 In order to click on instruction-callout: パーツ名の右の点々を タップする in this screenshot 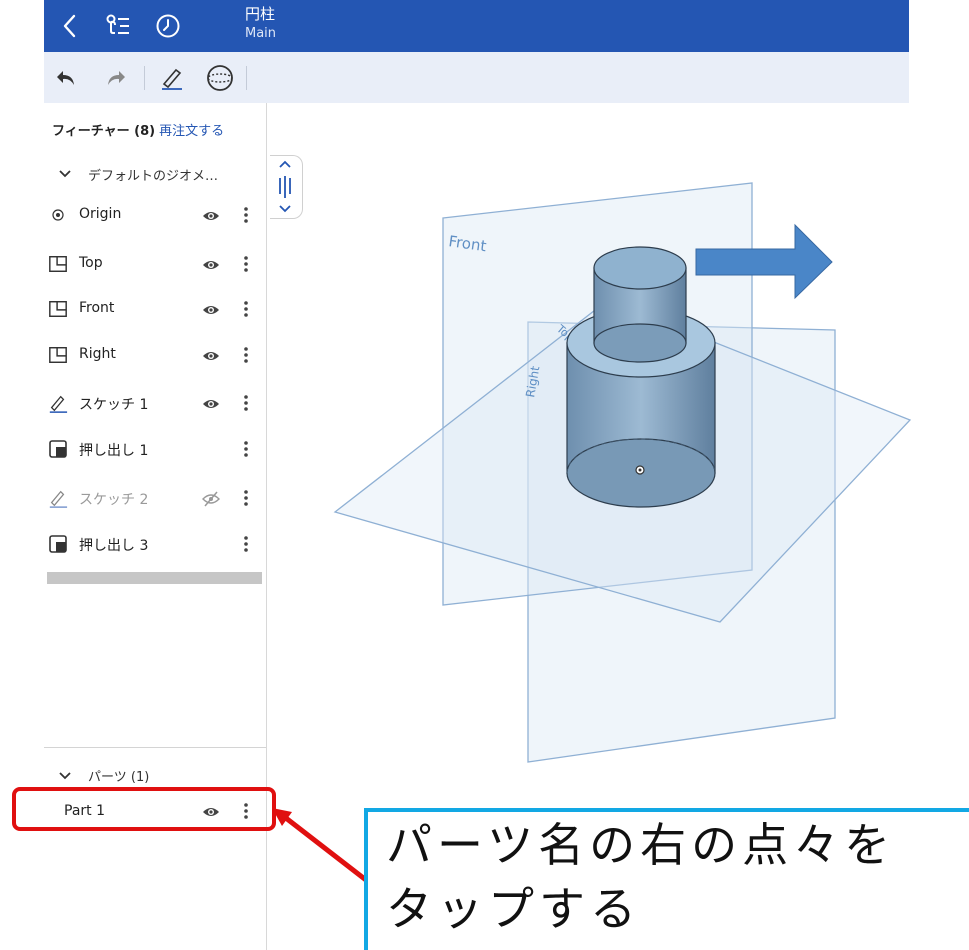, I will do `click(666, 879)`.